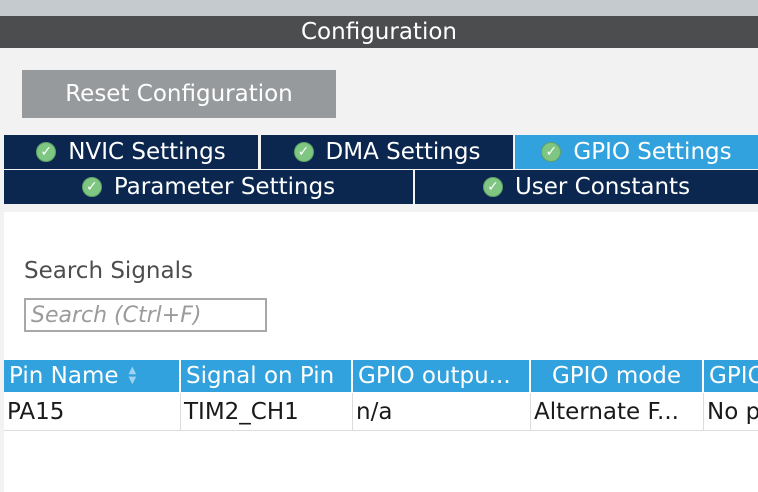 The height and width of the screenshot is (492, 758). I want to click on table-cell-signal: TIM2_CH1, so click(267, 412).